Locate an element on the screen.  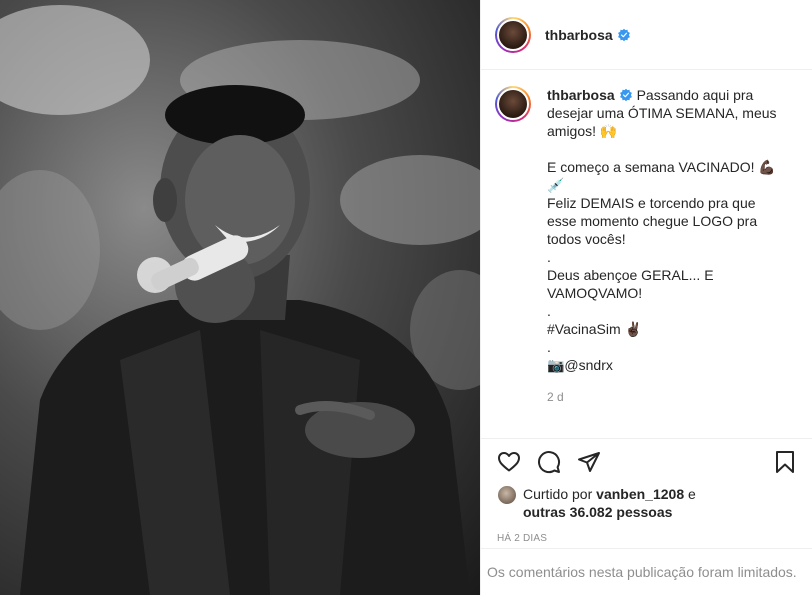
caption-photo-credit: 📷@sndrx is located at coordinates (673, 365).